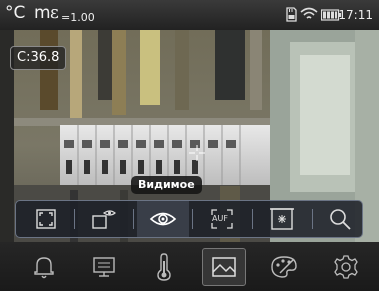 The height and width of the screenshot is (291, 379). I want to click on zoom-icon, so click(340, 219).